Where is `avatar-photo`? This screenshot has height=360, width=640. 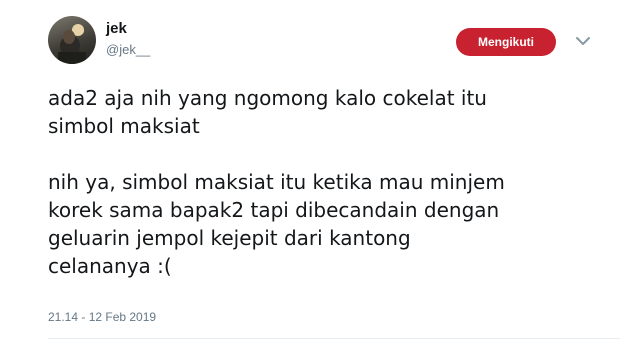 avatar-photo is located at coordinates (72, 44).